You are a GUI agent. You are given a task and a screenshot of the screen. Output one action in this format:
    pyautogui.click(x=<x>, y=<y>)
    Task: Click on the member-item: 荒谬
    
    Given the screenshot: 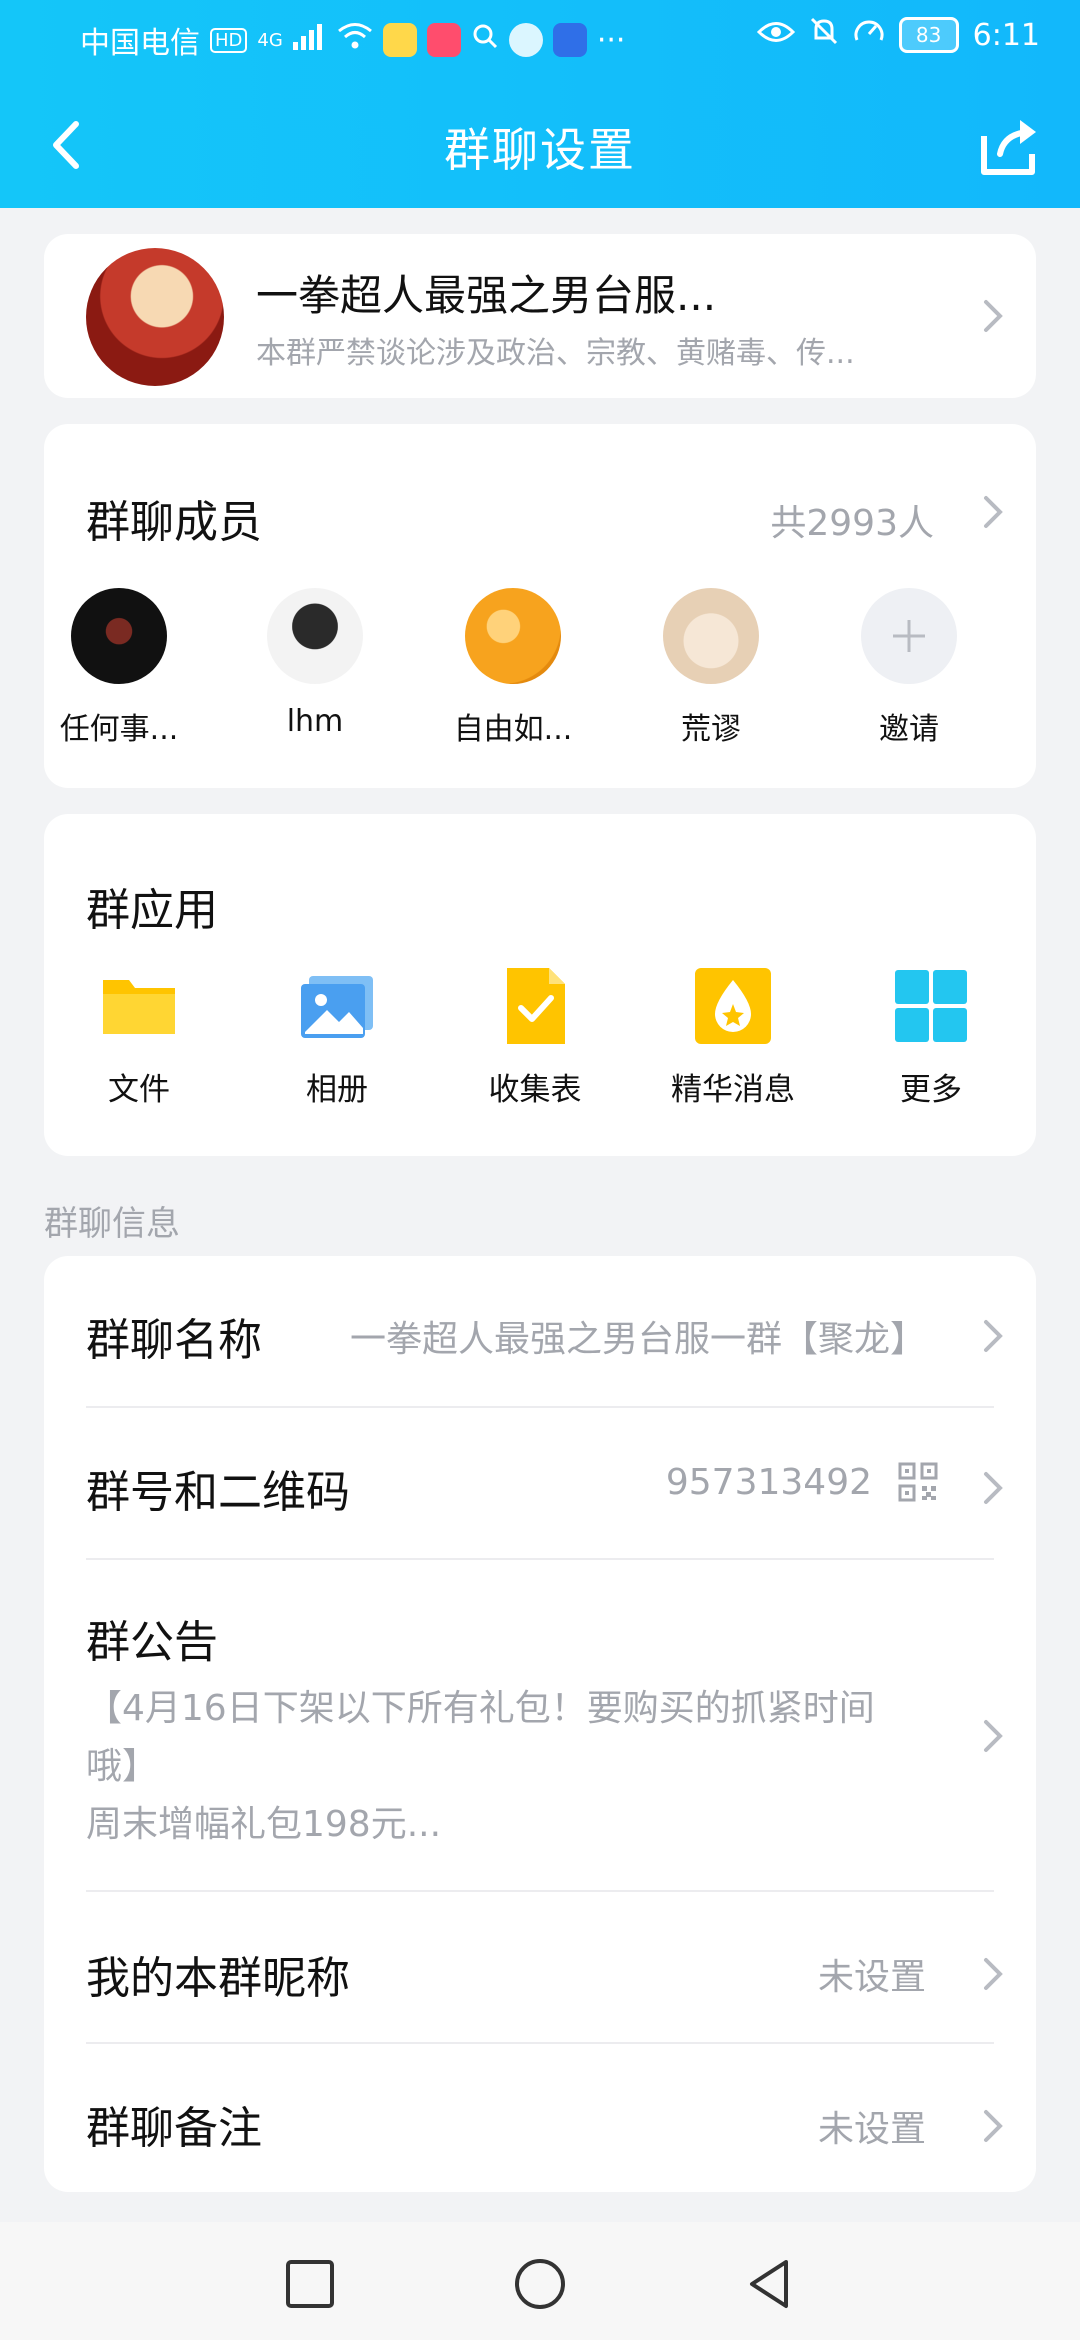 What is the action you would take?
    pyautogui.click(x=711, y=668)
    